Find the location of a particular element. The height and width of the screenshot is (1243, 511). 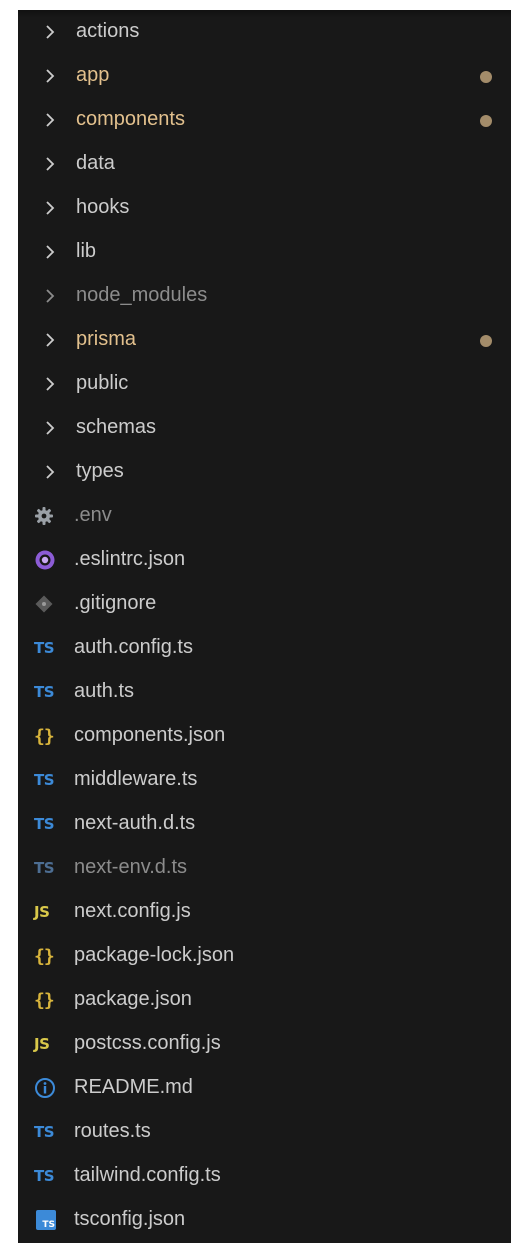

file-next-auth-d-ts: TS next-auth.d.ts is located at coordinates (264, 824).